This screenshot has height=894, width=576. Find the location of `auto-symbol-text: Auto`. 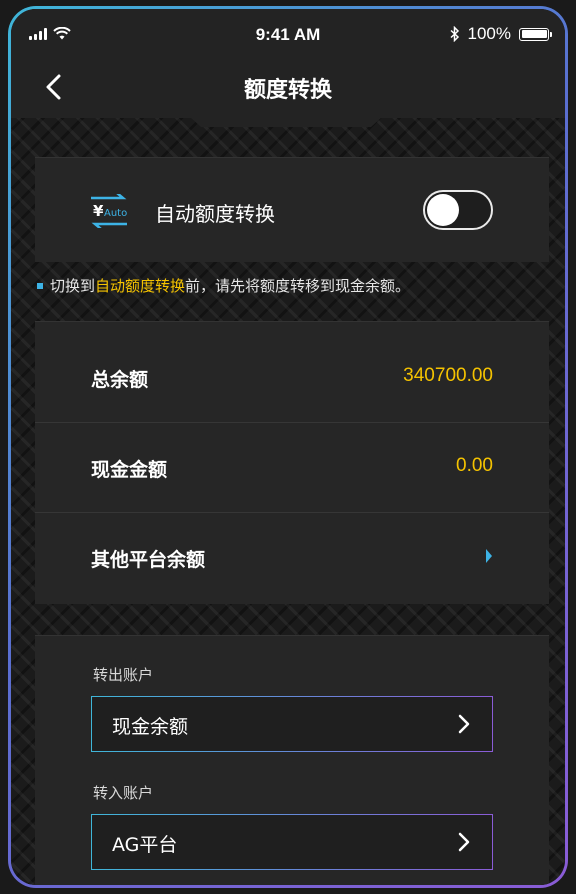

auto-symbol-text: Auto is located at coordinates (115, 213).